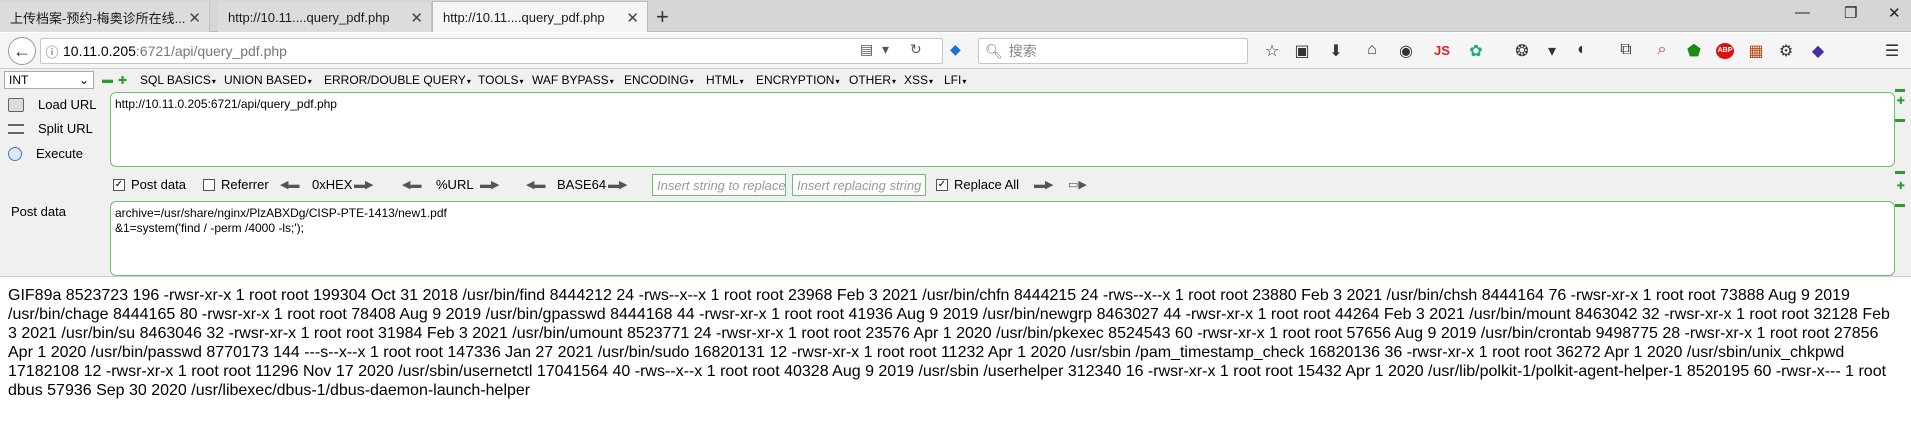  I want to click on menu-icon: ☰, so click(1892, 51).